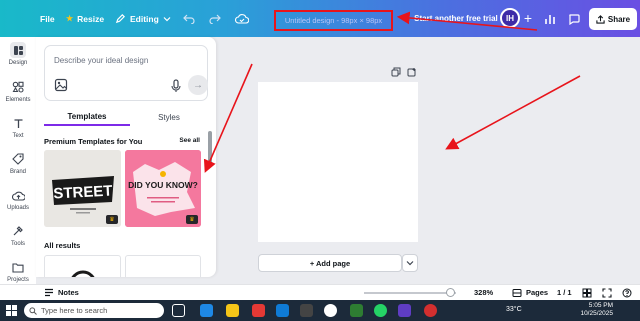  What do you see at coordinates (126, 245) in the screenshot?
I see `all-results-heading: All results` at bounding box center [126, 245].